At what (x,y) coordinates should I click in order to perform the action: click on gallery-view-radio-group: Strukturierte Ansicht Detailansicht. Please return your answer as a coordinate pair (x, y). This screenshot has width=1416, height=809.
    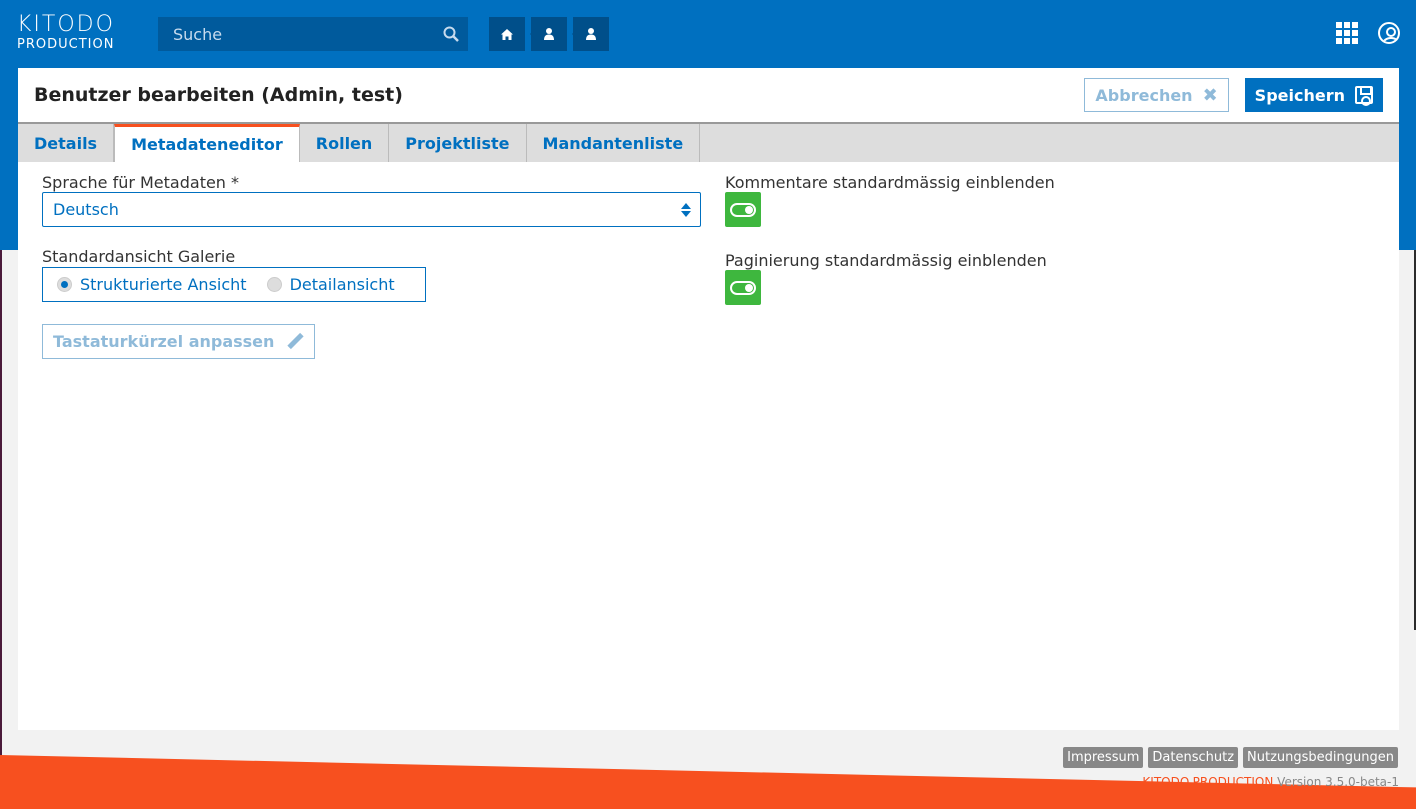
    Looking at the image, I should click on (234, 284).